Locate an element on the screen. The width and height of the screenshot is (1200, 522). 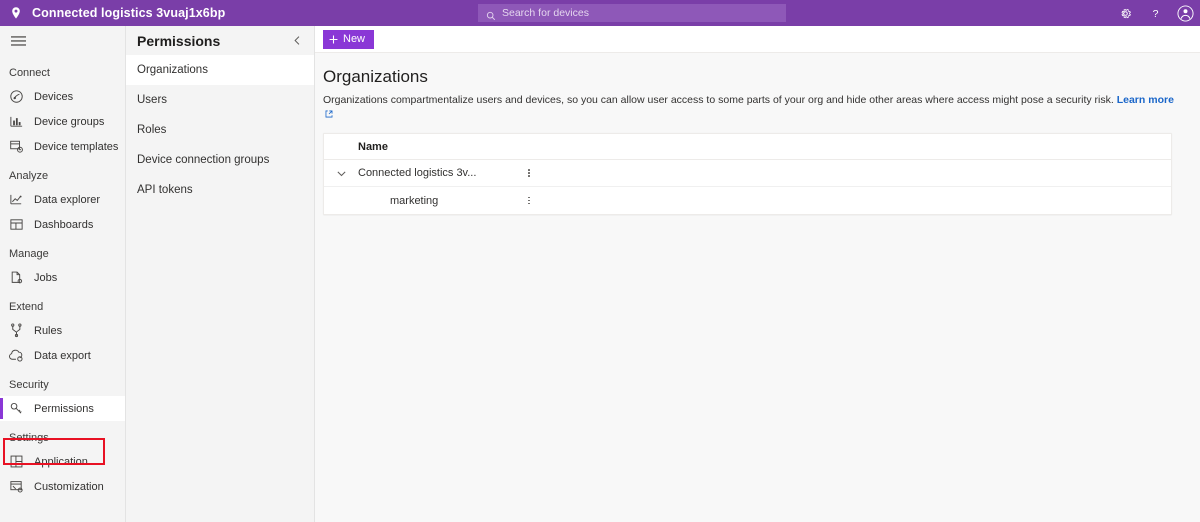
application-title: Connected logistics 3vuaj1x6bp is located at coordinates (129, 13).